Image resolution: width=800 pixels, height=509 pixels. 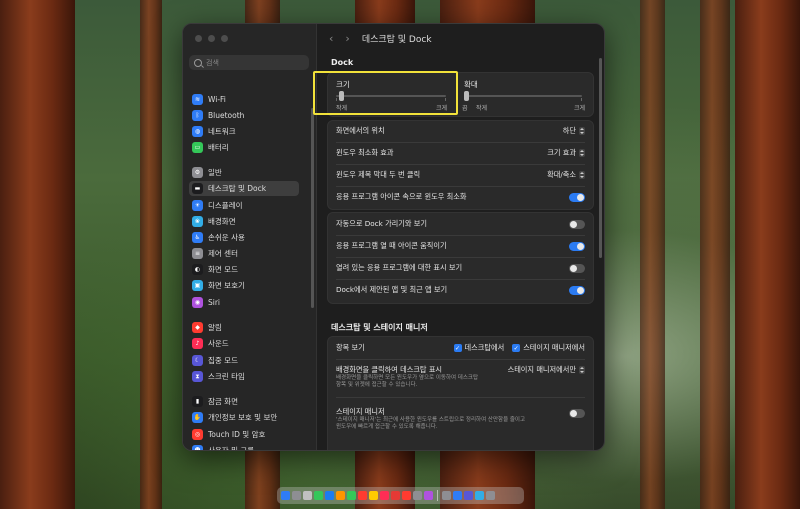 What do you see at coordinates (244, 205) in the screenshot?
I see `sidebar-item-display: ☀ 디스플레이` at bounding box center [244, 205].